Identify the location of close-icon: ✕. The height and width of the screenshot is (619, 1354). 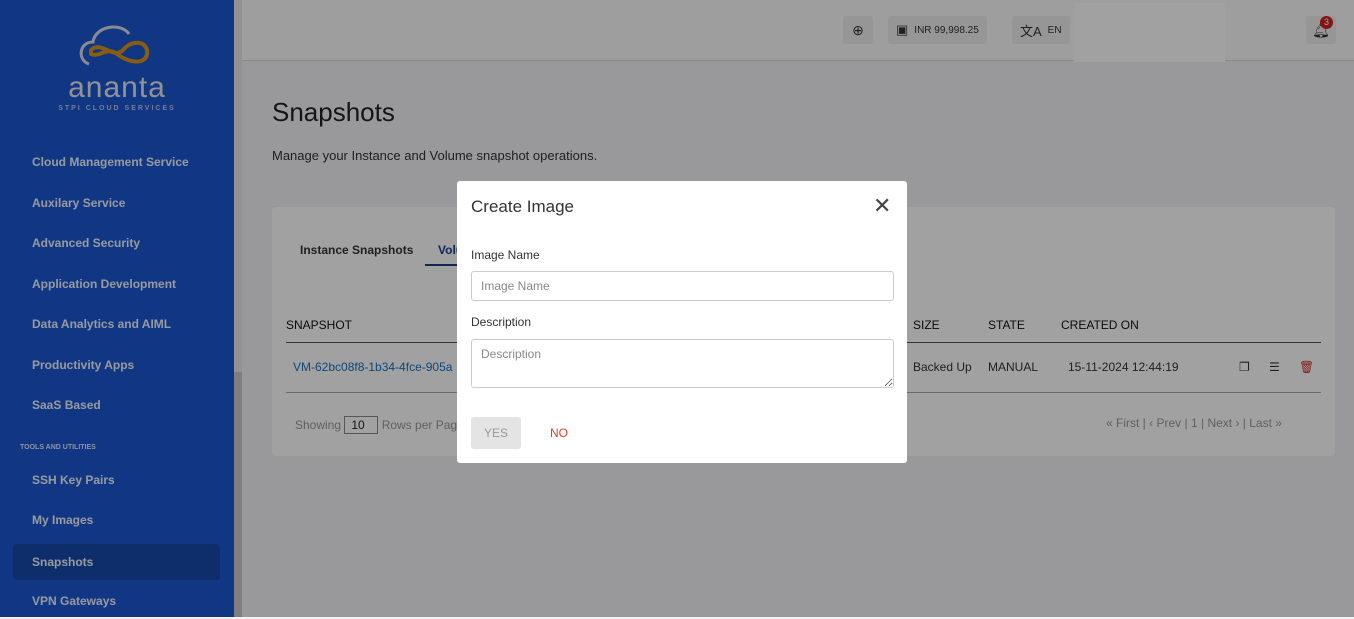
(882, 206).